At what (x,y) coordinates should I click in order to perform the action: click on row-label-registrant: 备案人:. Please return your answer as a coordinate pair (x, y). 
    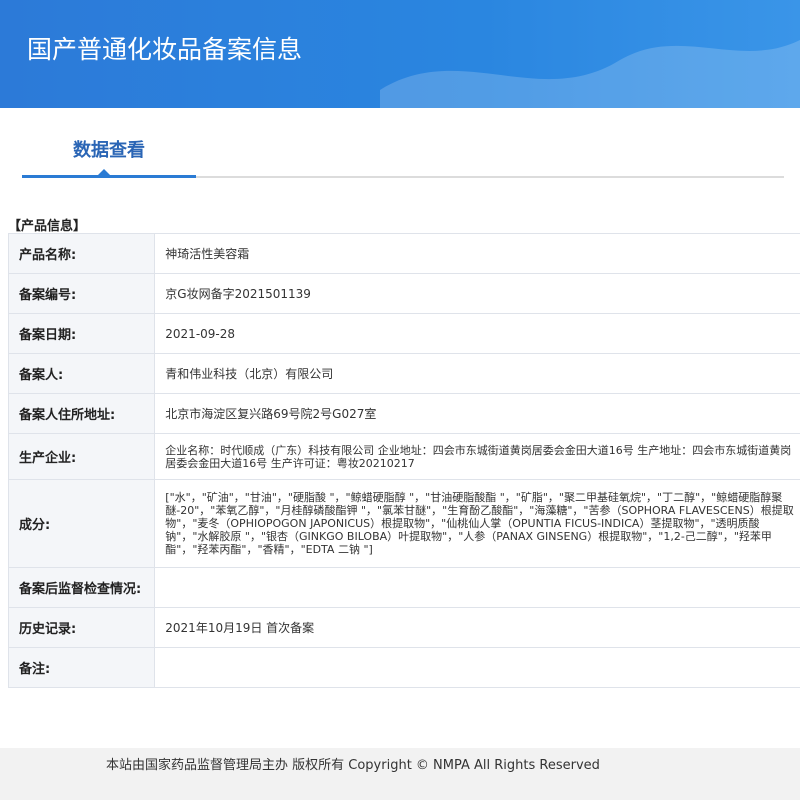
    Looking at the image, I should click on (81, 373).